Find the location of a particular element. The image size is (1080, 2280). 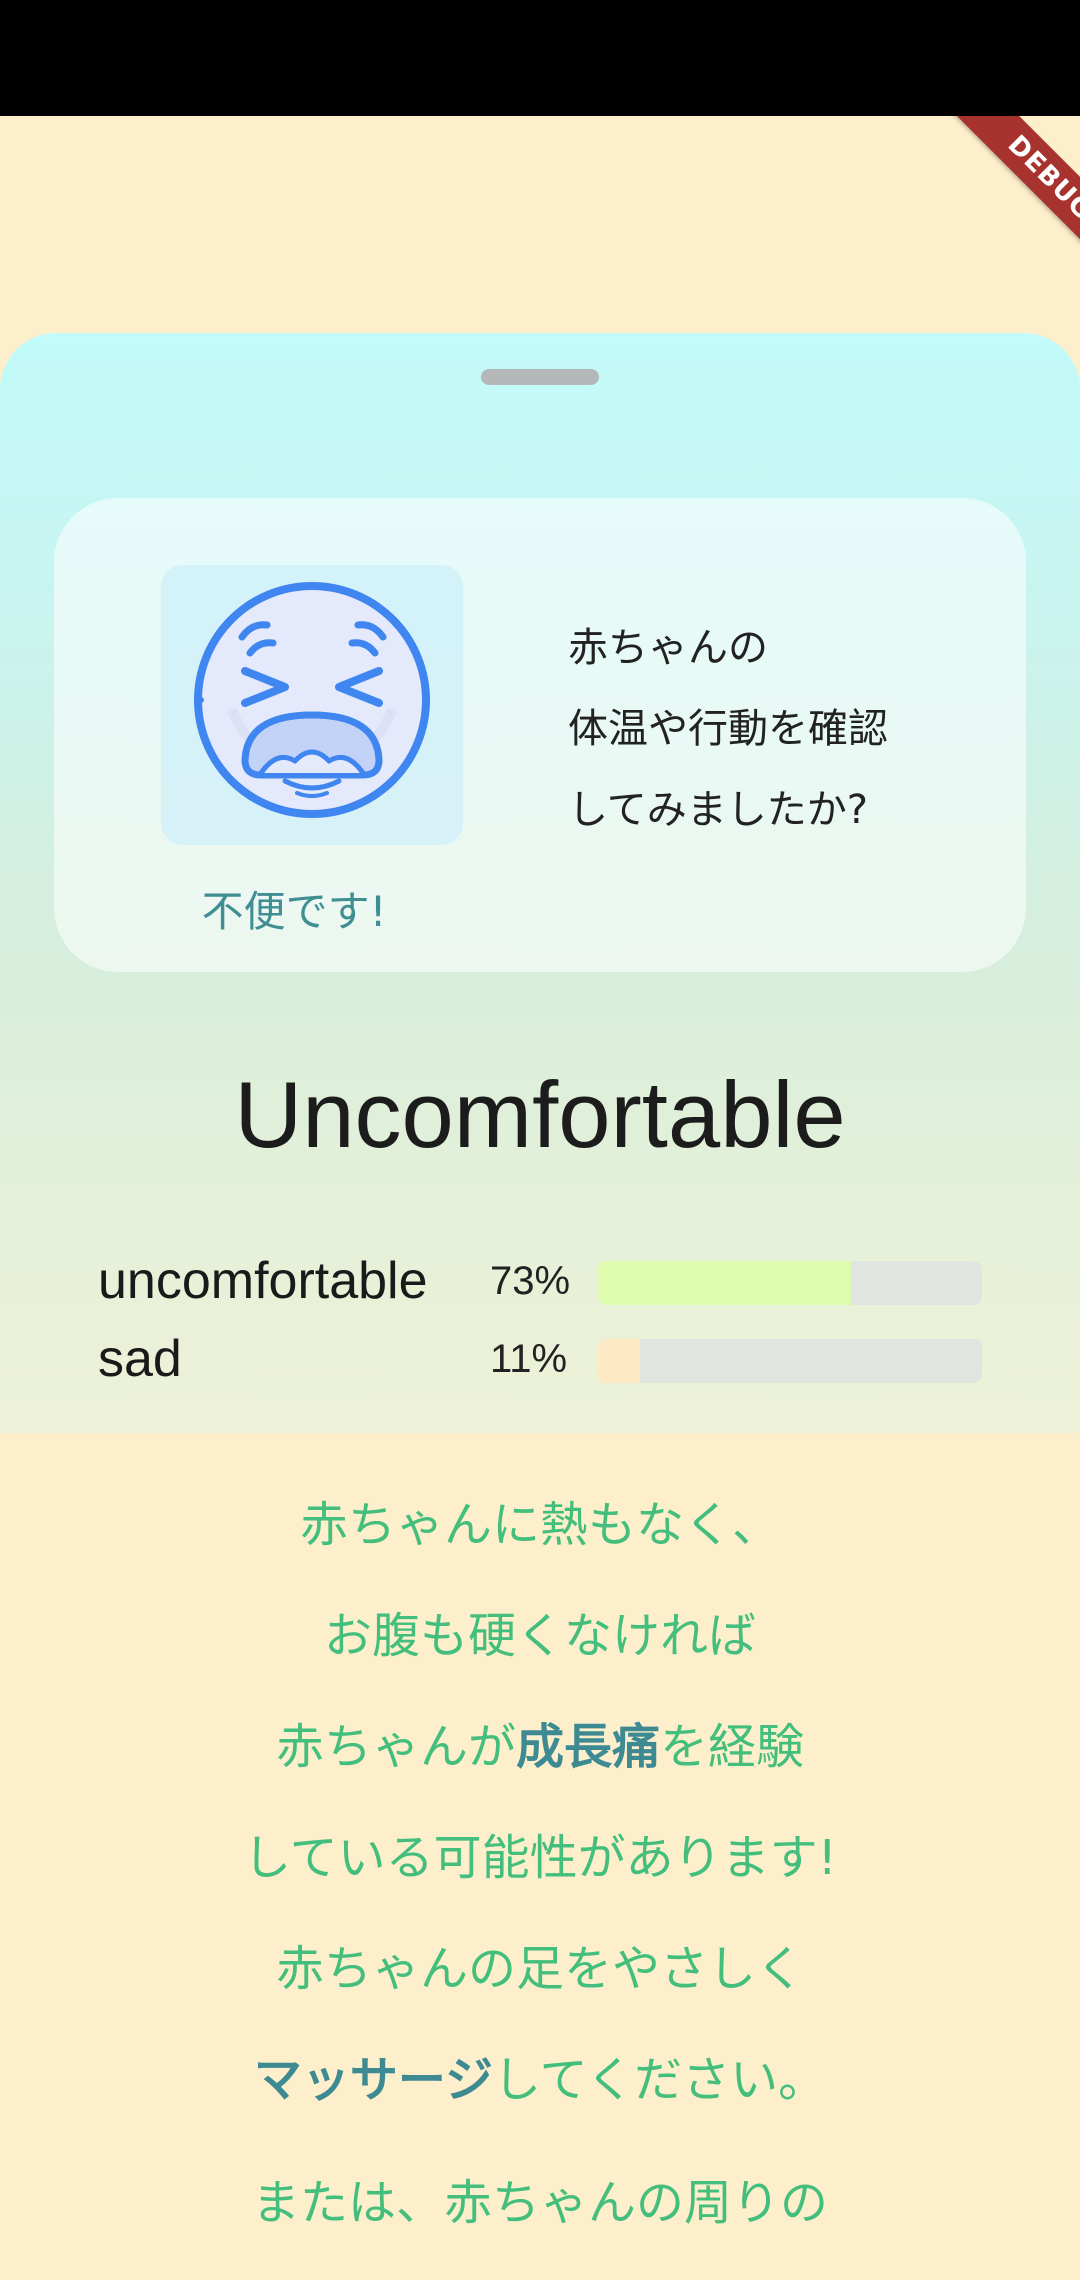

advice-line: 赤ちゃんが成長痛を経験 is located at coordinates (540, 1747).